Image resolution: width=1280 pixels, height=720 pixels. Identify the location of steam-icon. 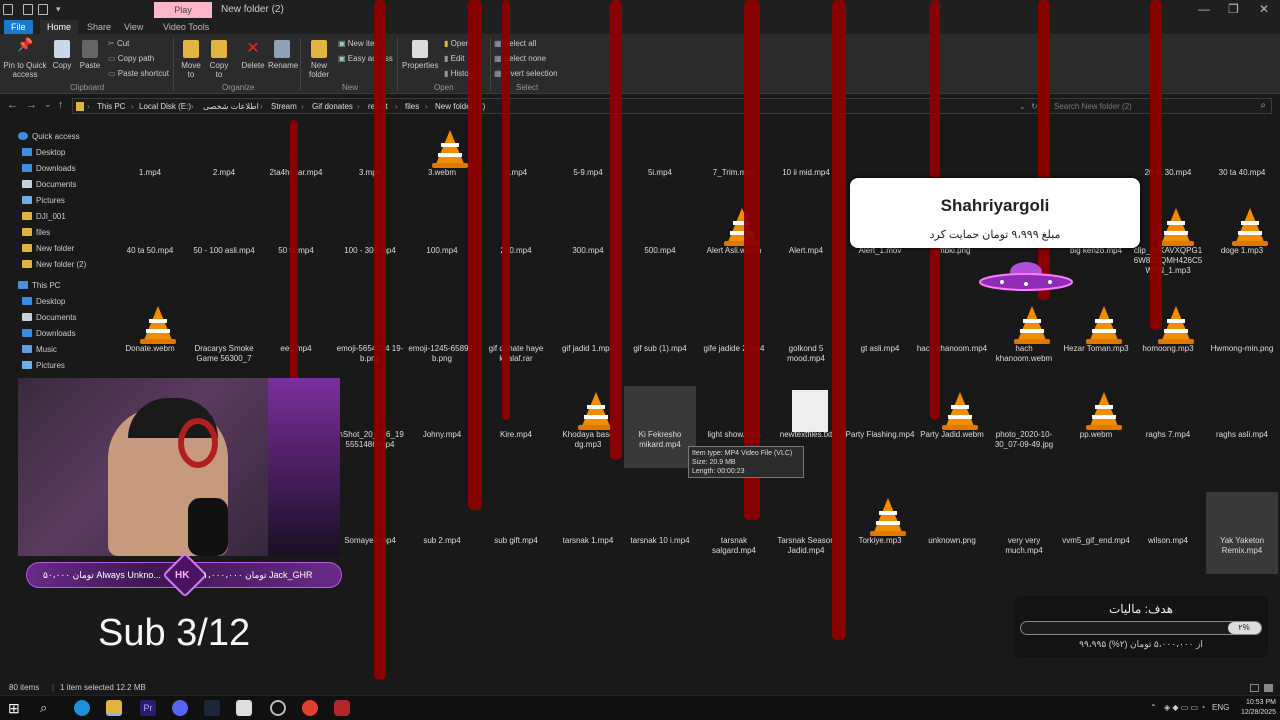
(212, 708).